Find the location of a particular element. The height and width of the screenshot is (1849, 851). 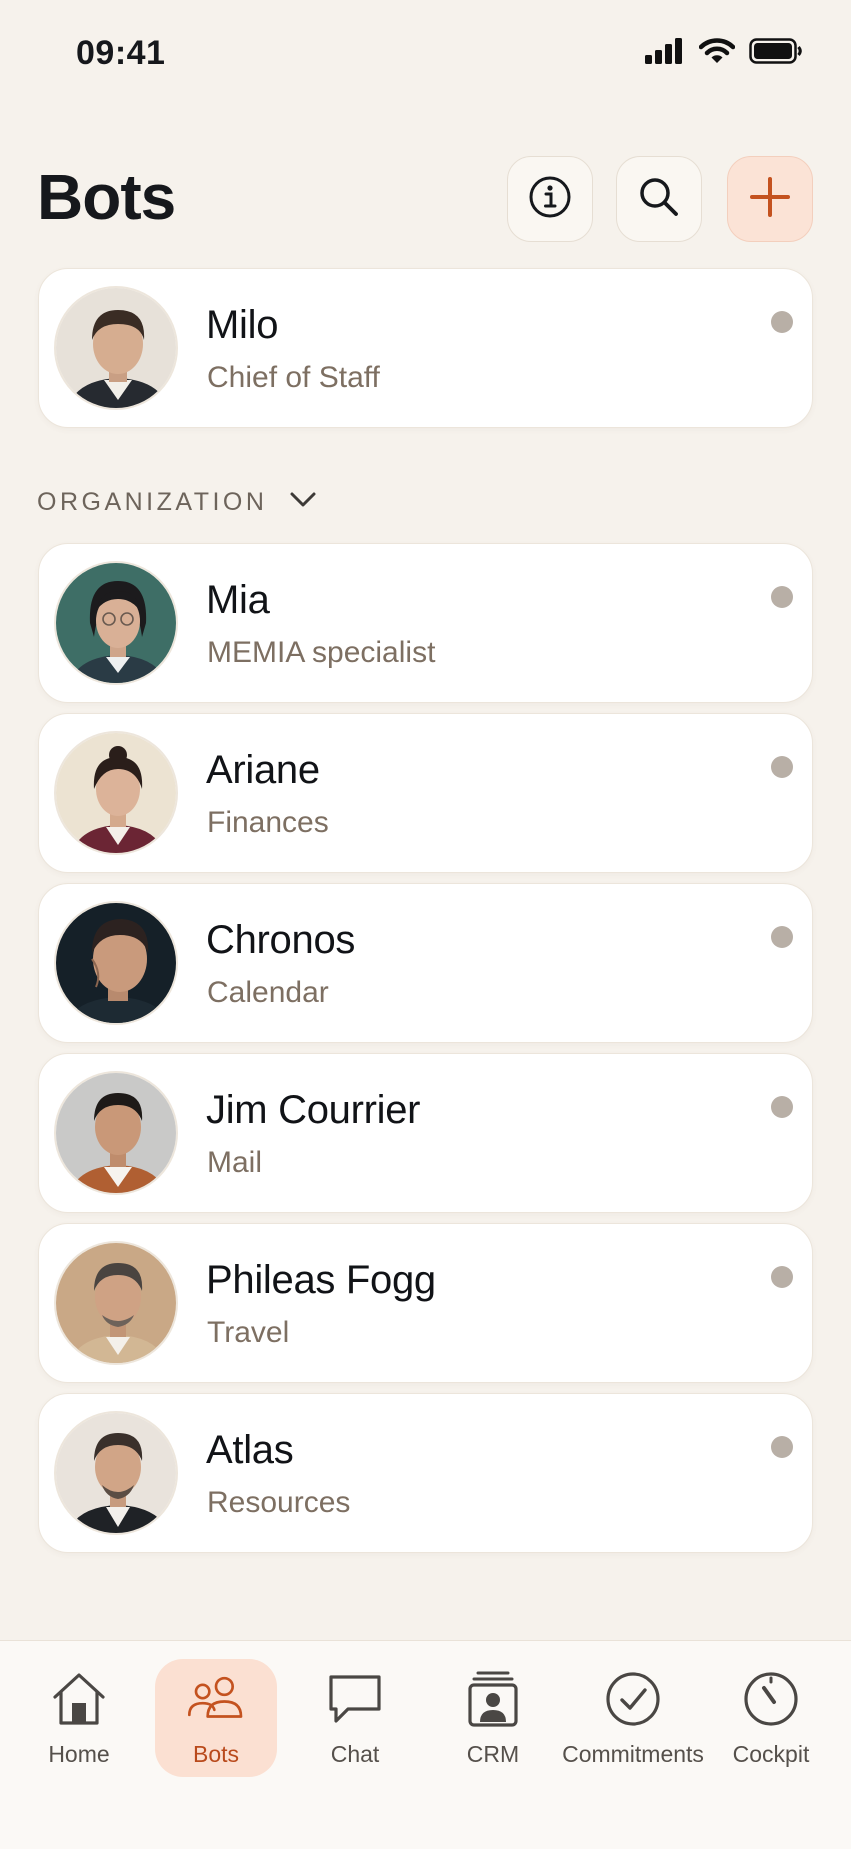

section-label: ORGANIZATION is located at coordinates (152, 502).